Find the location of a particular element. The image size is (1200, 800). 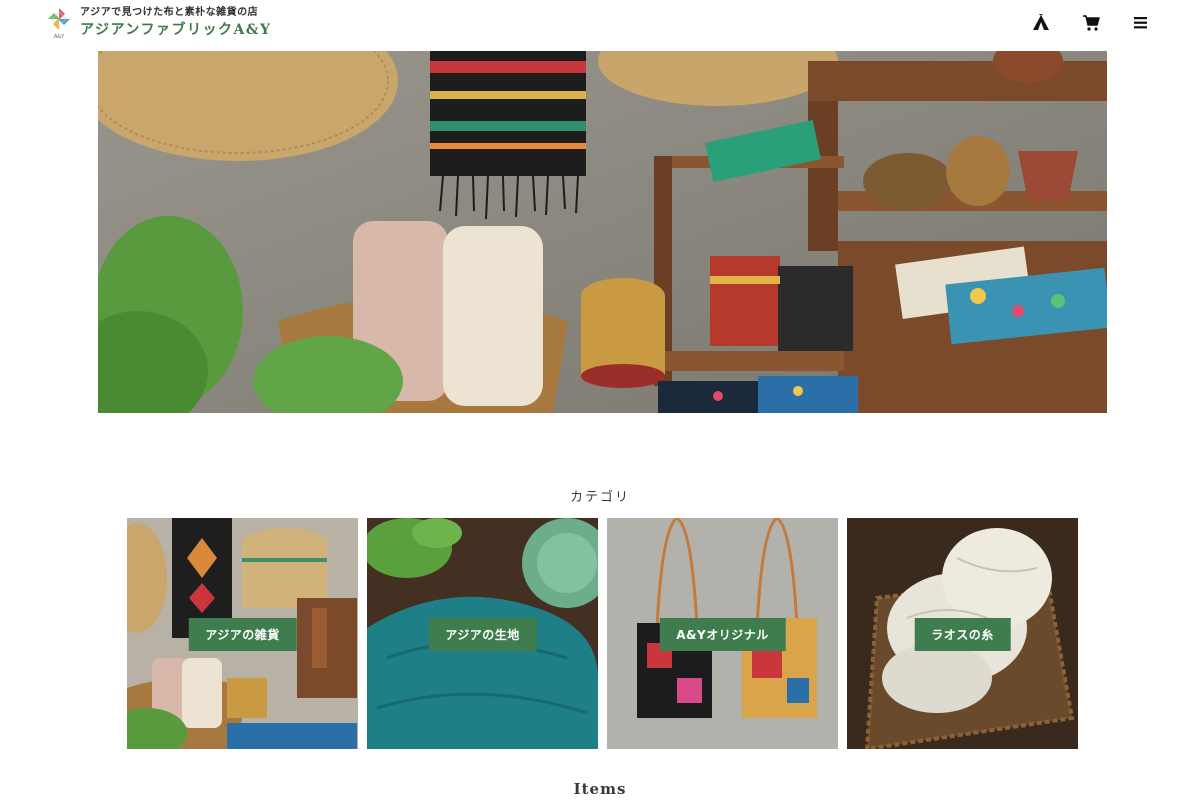

category-card-laos-yarn: ラオスの糸 is located at coordinates (962, 633).